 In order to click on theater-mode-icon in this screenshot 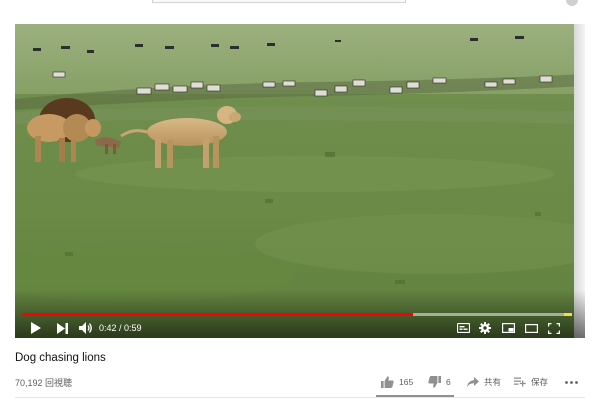, I will do `click(531, 328)`.